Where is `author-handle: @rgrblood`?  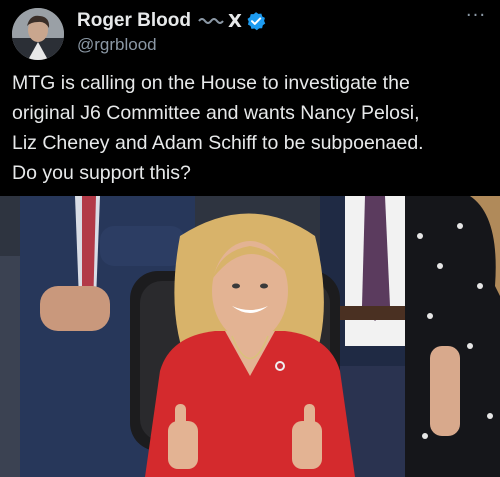
author-handle: @rgrblood is located at coordinates (117, 45).